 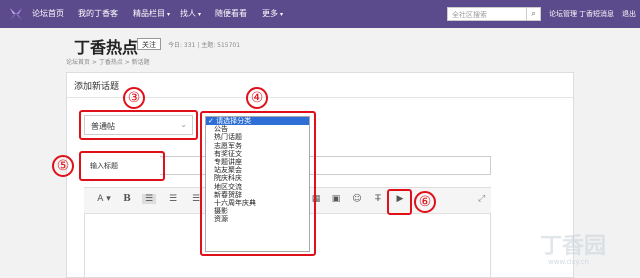 What do you see at coordinates (149, 199) in the screenshot?
I see `align-left-icon: ☰` at bounding box center [149, 199].